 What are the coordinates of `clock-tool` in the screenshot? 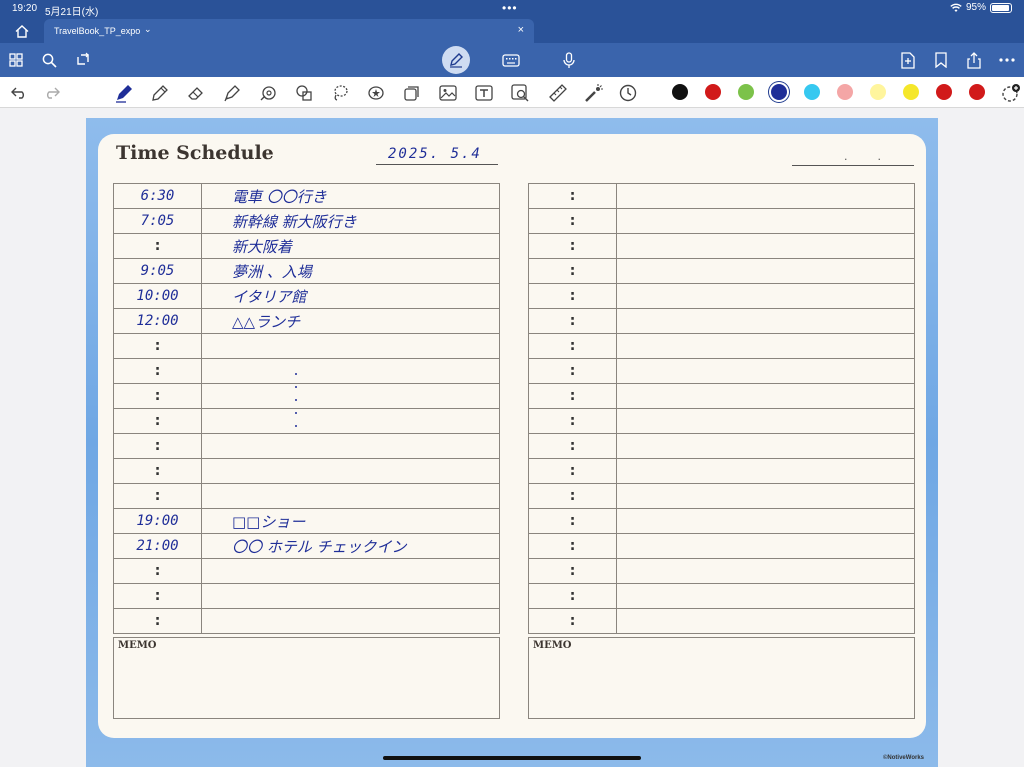 It's located at (628, 93).